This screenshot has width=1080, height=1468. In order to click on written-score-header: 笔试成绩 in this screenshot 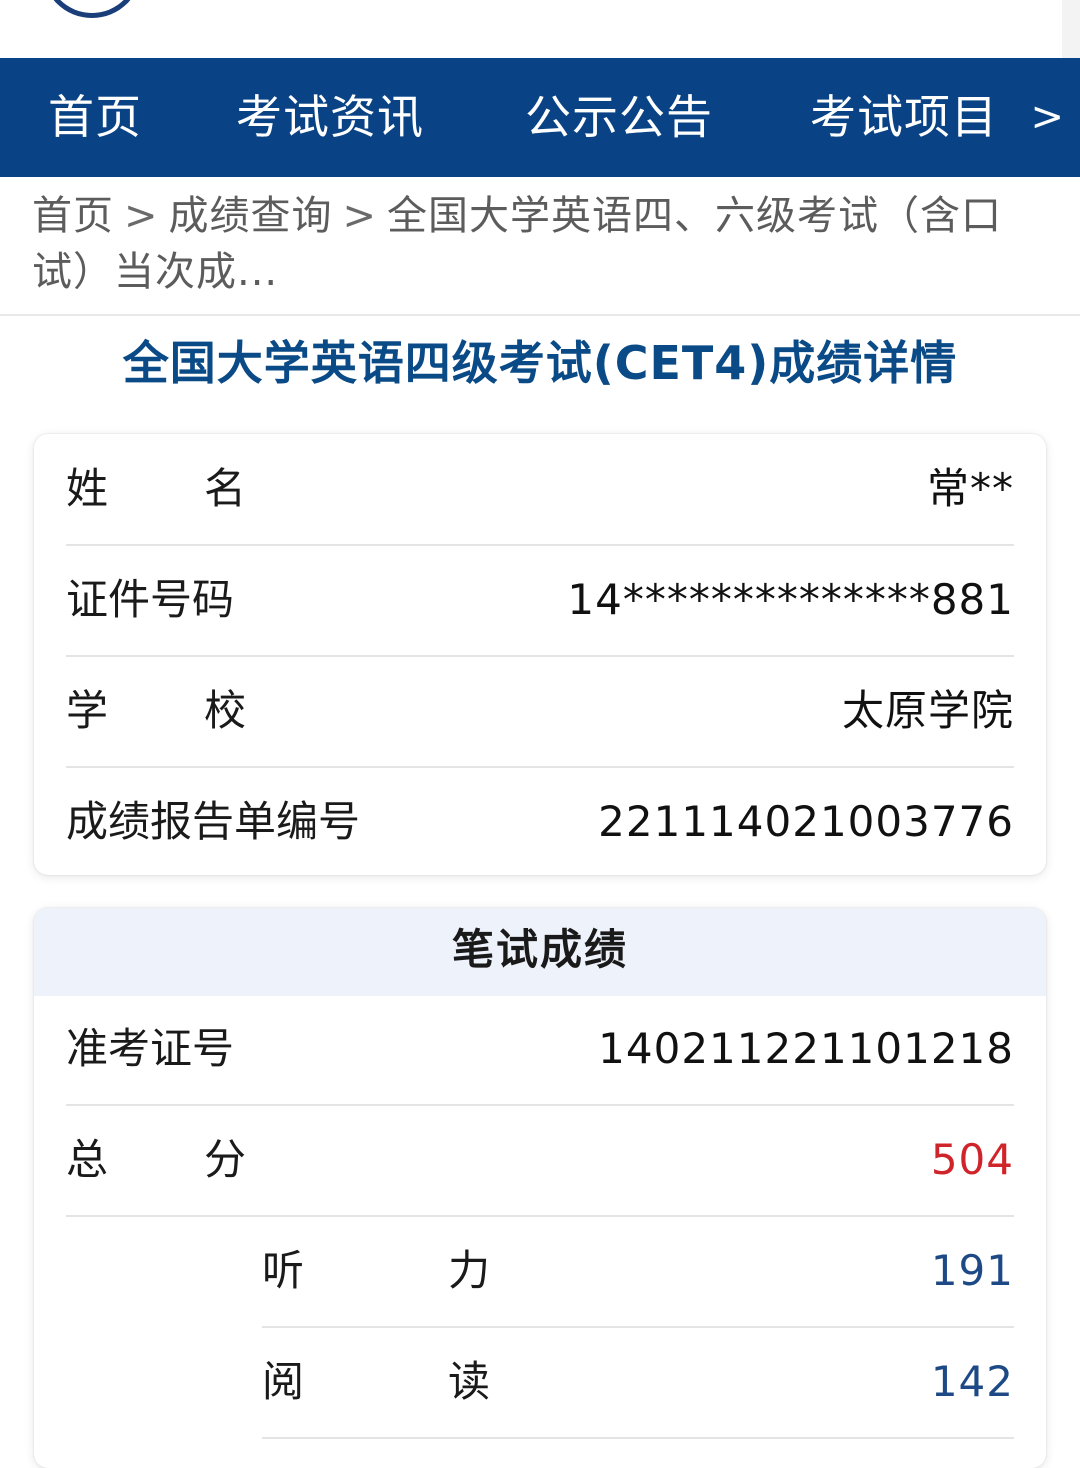, I will do `click(540, 952)`.